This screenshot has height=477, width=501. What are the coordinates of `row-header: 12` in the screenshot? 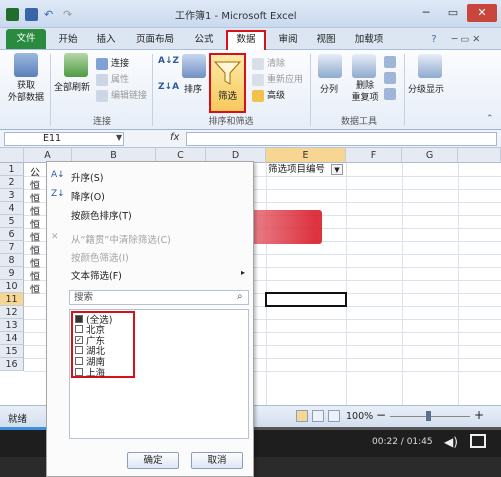 It's located at (12, 312).